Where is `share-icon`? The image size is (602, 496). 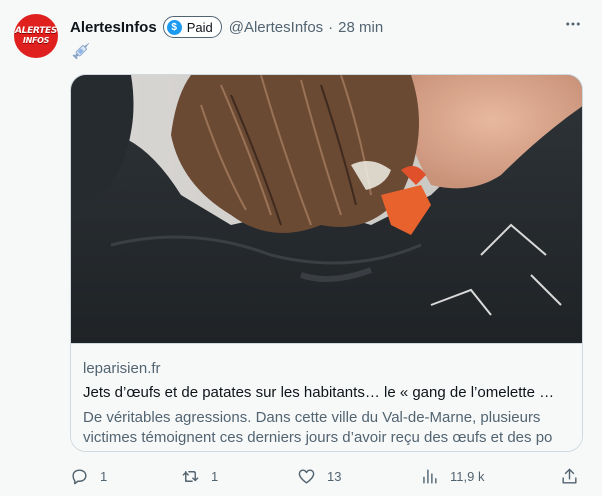 share-icon is located at coordinates (569, 476).